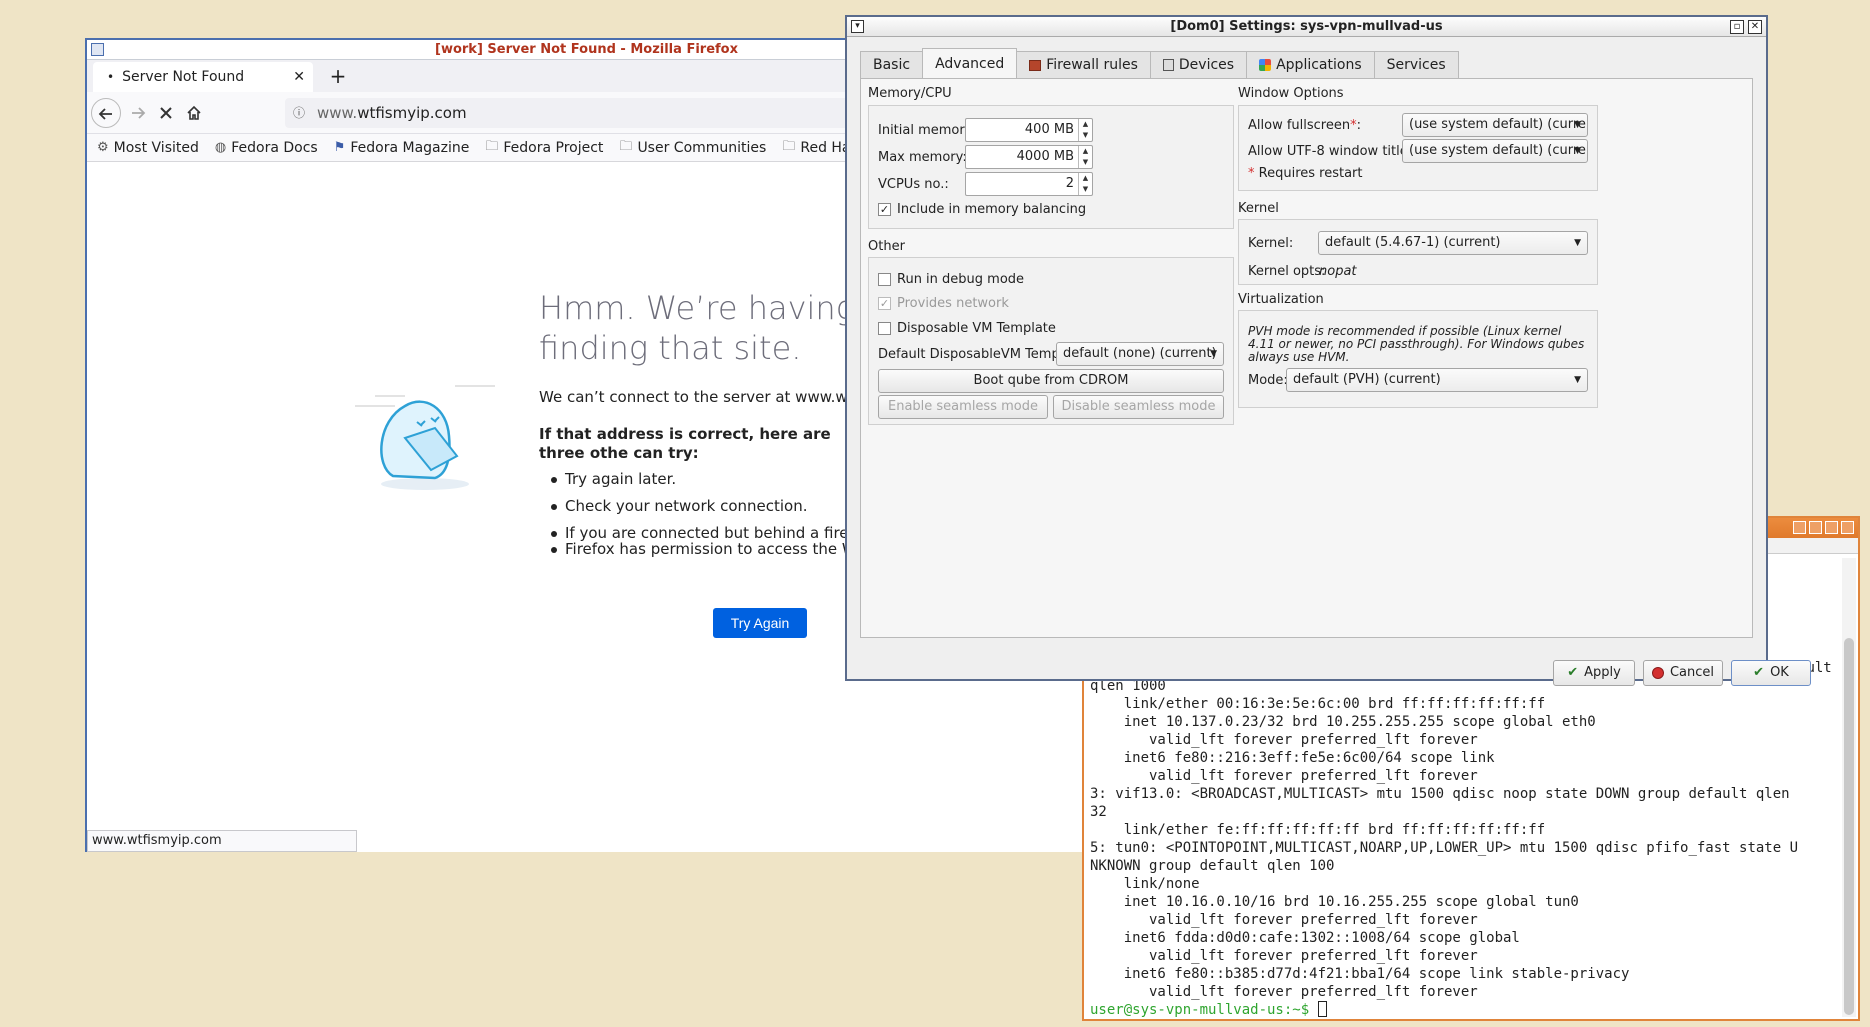 The image size is (1870, 1027). What do you see at coordinates (1251, 173) in the screenshot?
I see `required-asterisk: *` at bounding box center [1251, 173].